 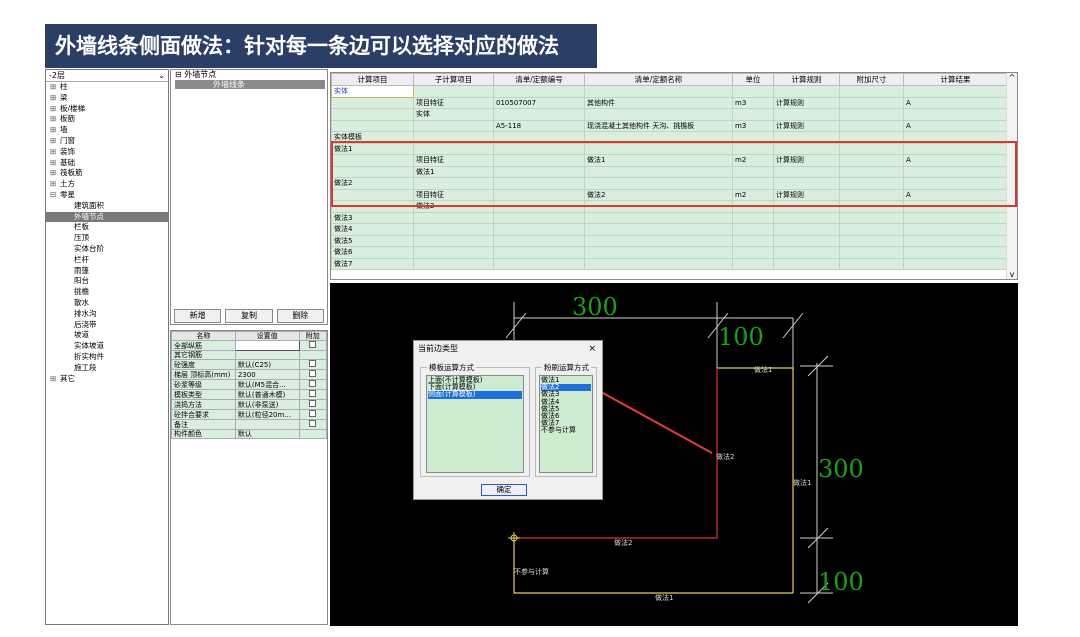 What do you see at coordinates (669, 240) in the screenshot?
I see `table-row: 做法5` at bounding box center [669, 240].